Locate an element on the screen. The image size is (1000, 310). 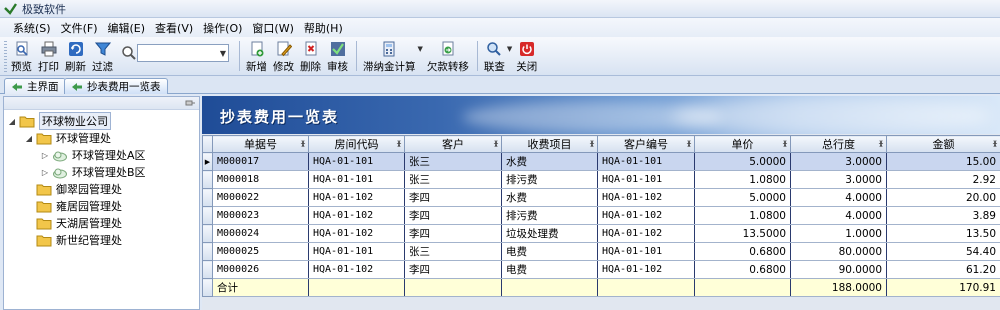
tree-node-area-a: ▷ 环球管理处A区 is located at coordinates (93, 155).